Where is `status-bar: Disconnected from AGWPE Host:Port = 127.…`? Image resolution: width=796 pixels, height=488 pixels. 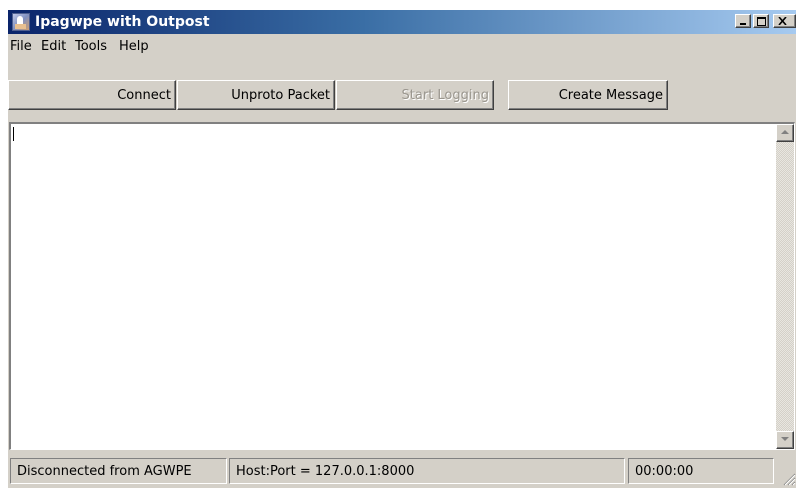
status-bar: Disconnected from AGWPE Host:Port = 127.… is located at coordinates (402, 473).